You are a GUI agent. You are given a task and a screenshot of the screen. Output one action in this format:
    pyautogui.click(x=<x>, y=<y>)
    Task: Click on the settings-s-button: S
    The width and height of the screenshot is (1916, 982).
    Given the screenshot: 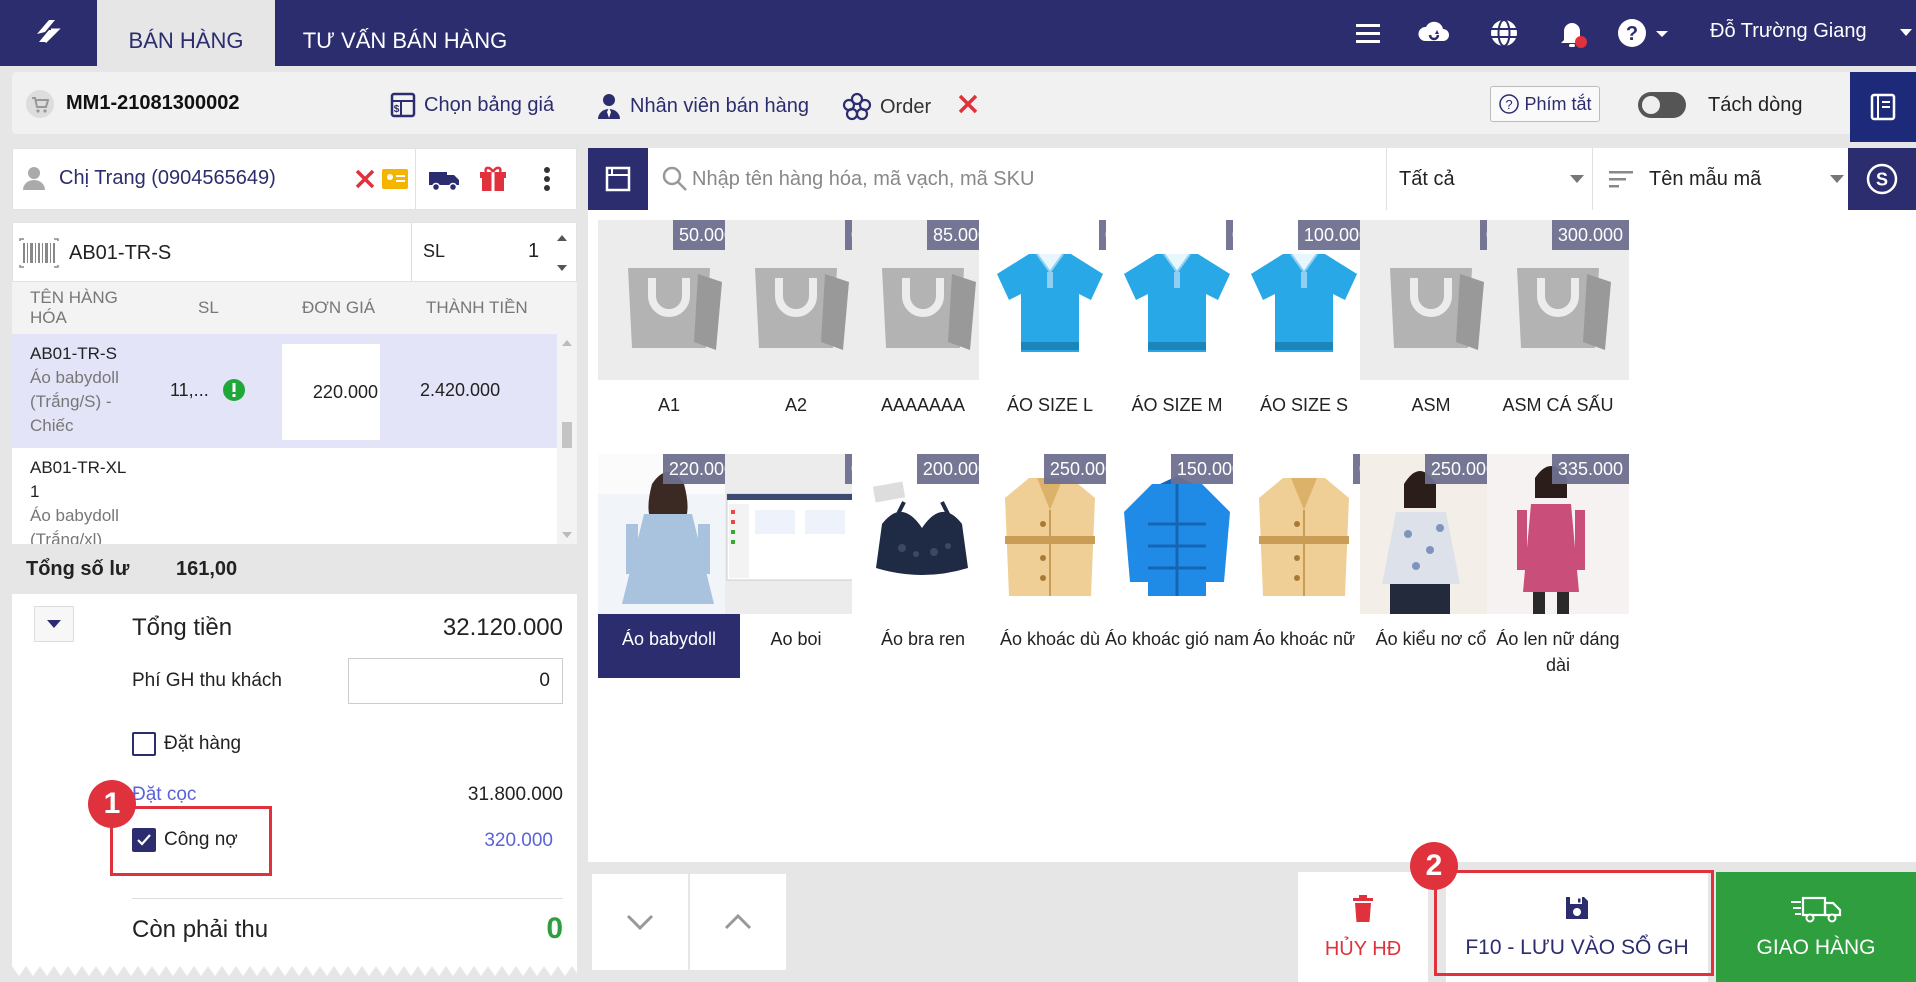 What is the action you would take?
    pyautogui.click(x=1882, y=179)
    